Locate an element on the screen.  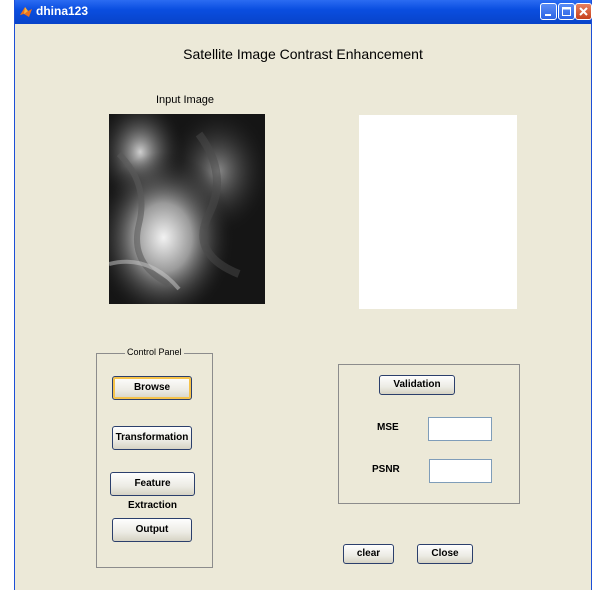
matlab-icon is located at coordinates (26, 12).